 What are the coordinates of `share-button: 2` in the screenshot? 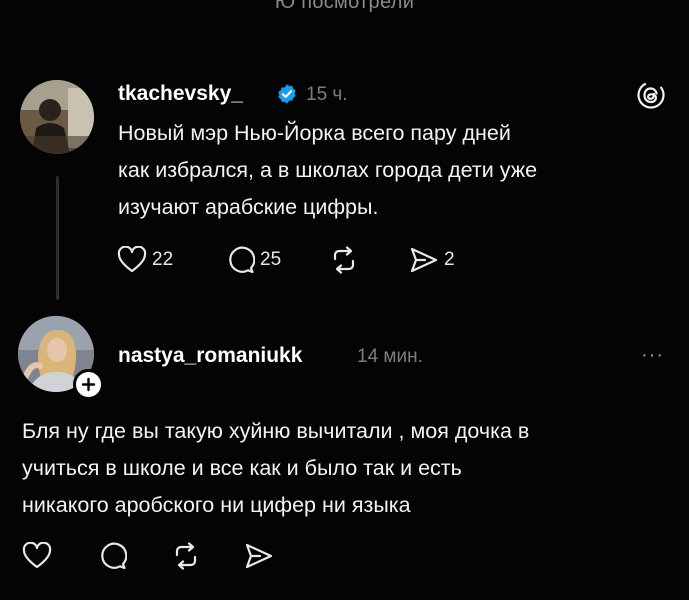 It's located at (432, 260).